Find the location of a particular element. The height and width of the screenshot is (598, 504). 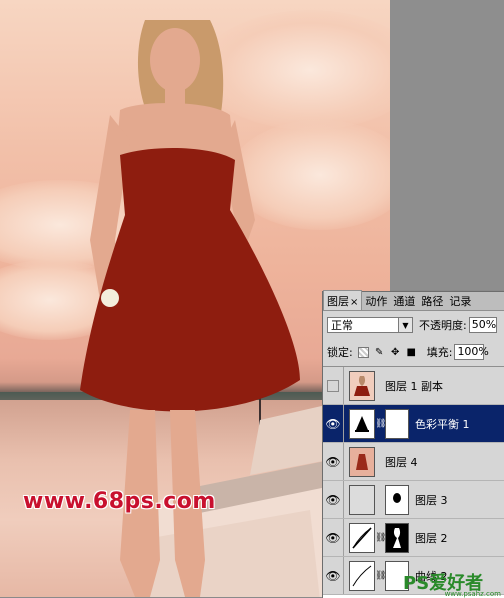

blend-mode-select: 正常 ▼ is located at coordinates (370, 325).